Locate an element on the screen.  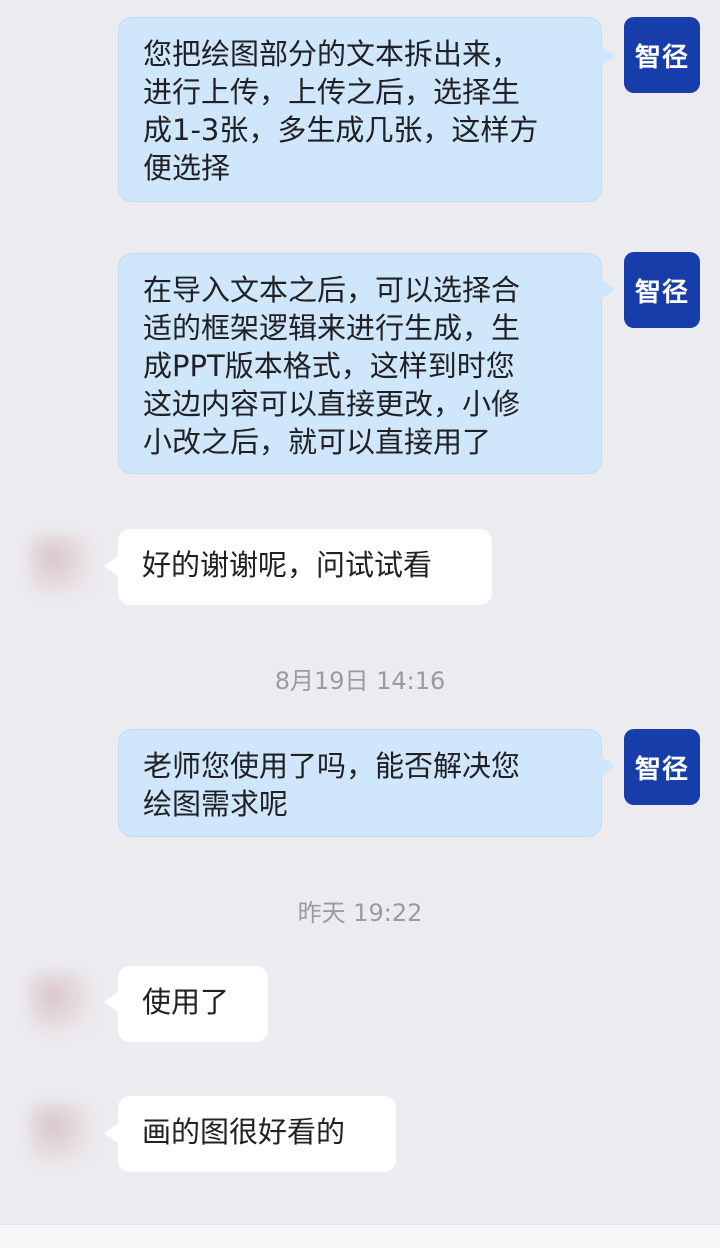
input-bar-edge is located at coordinates (360, 1236).